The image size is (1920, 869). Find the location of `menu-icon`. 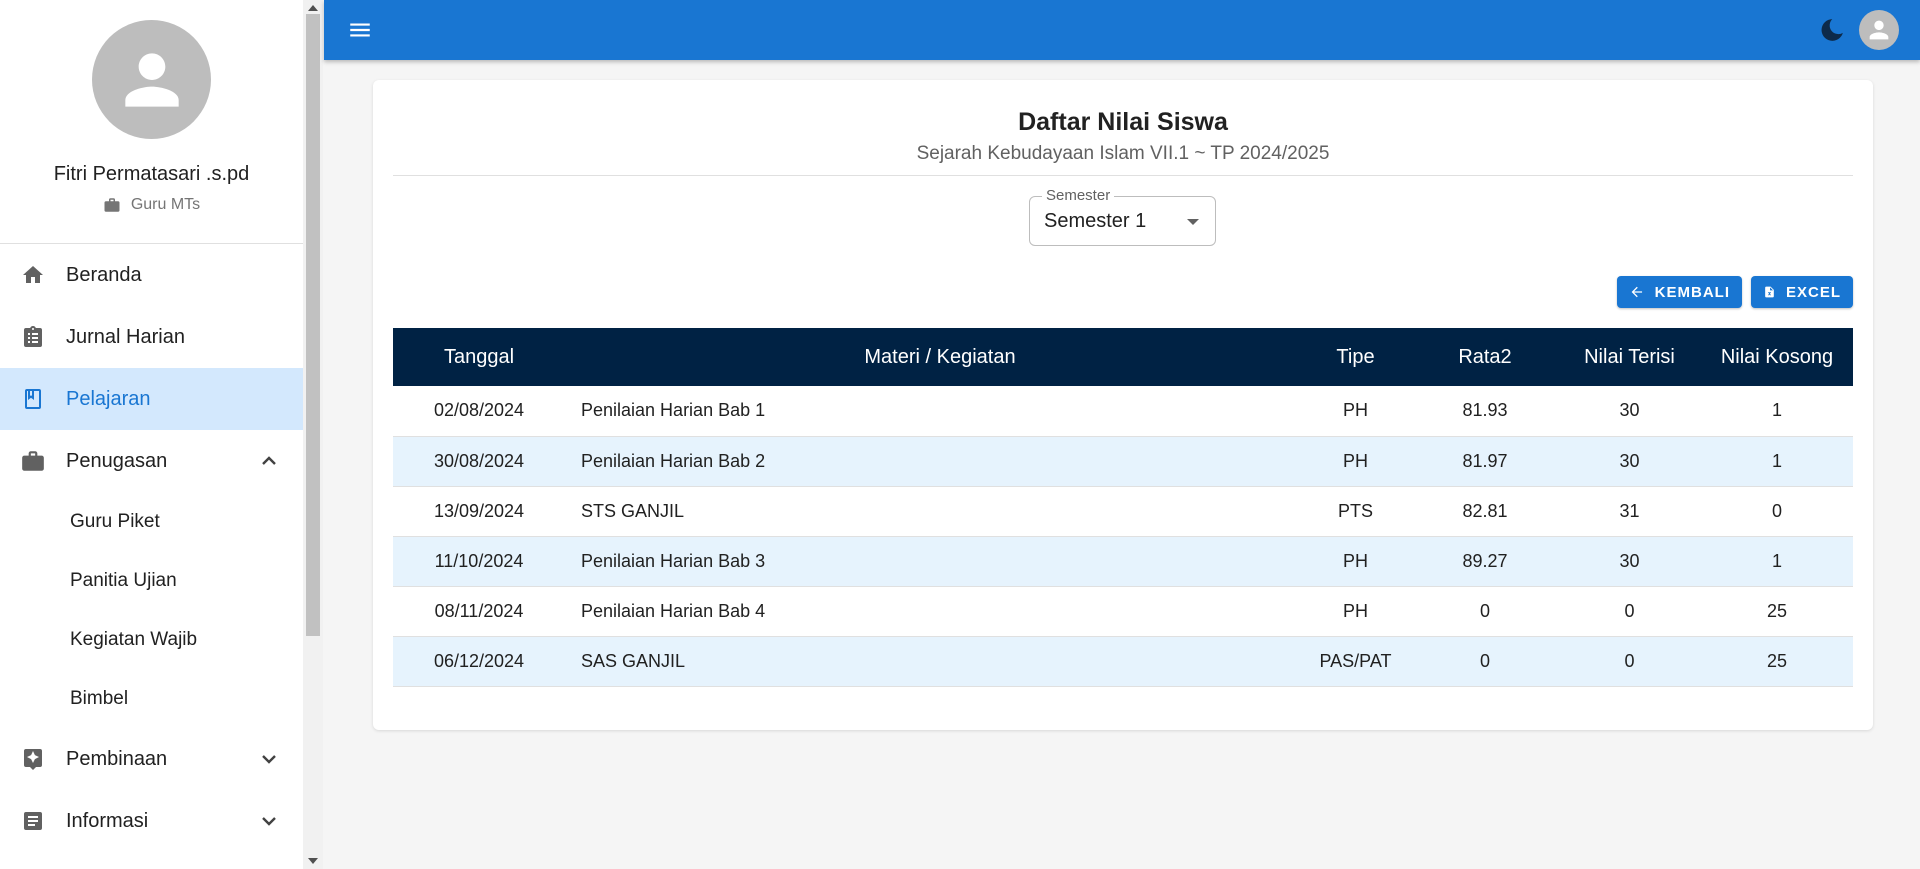

menu-icon is located at coordinates (360, 30).